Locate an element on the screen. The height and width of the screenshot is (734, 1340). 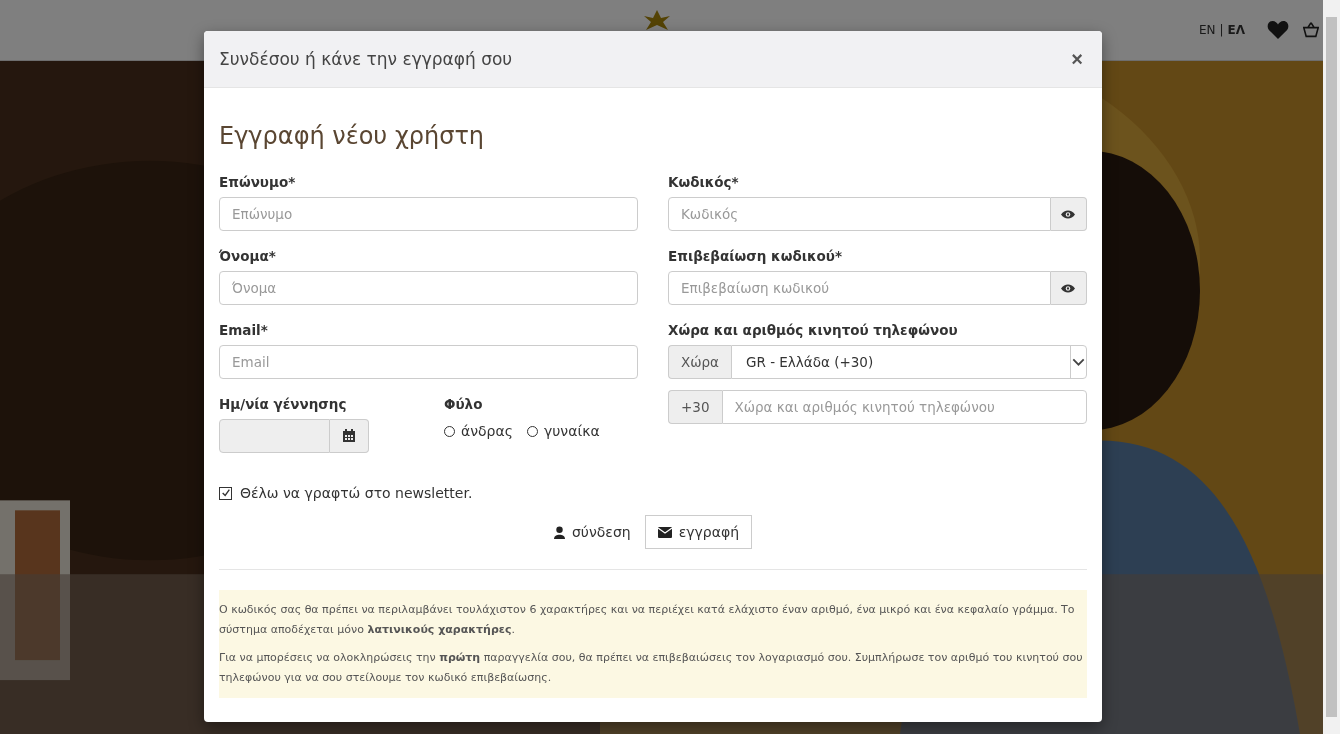
radio-label: γυναίκα is located at coordinates (571, 431).